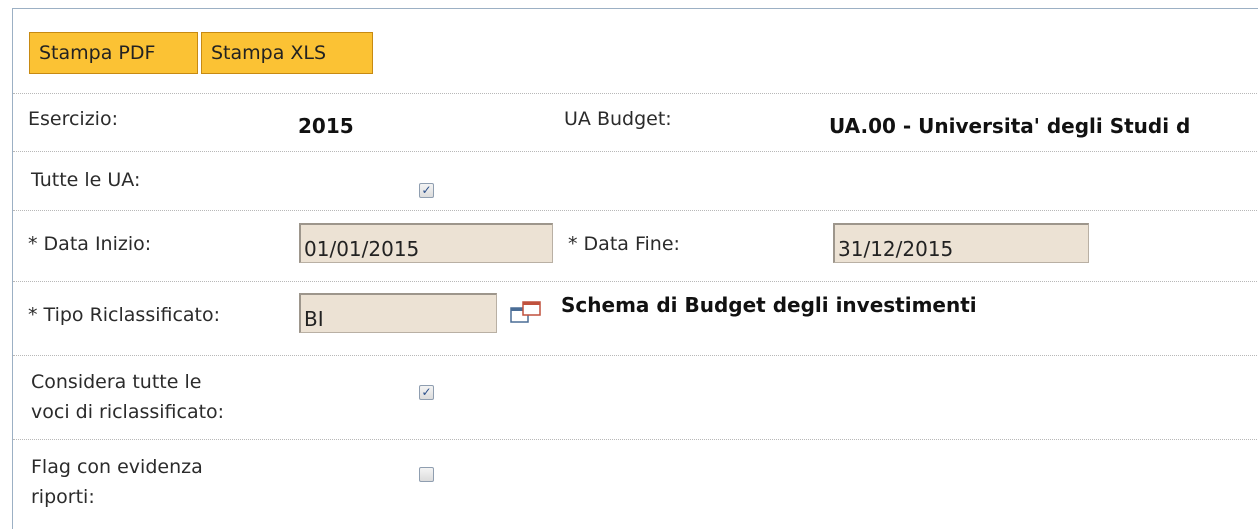 The image size is (1258, 529). I want to click on tipo-riclassificato-input, so click(398, 313).